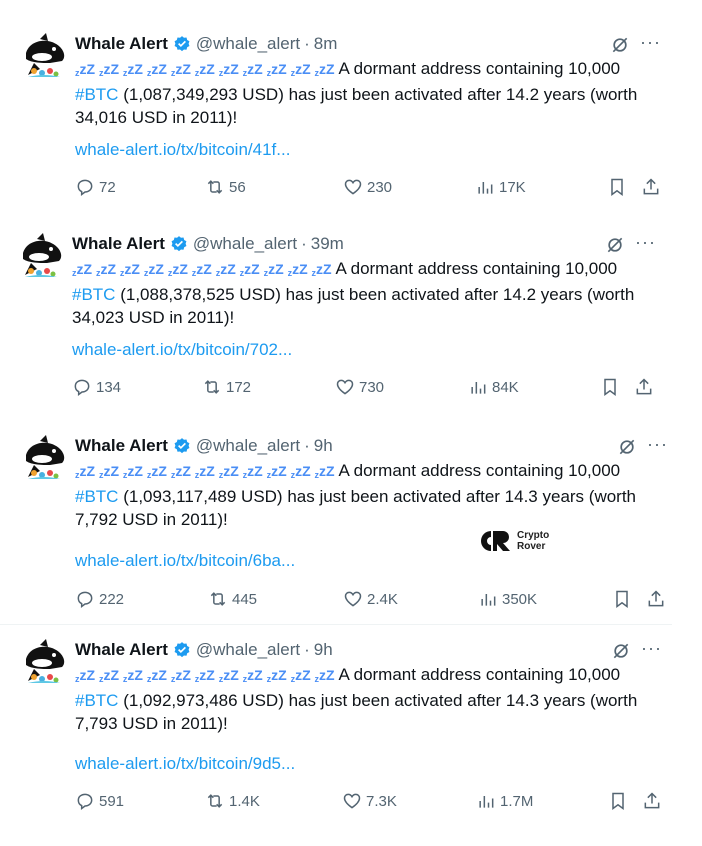 Image resolution: width=702 pixels, height=846 pixels. Describe the element at coordinates (239, 387) in the screenshot. I see `repost-count: 172` at that location.